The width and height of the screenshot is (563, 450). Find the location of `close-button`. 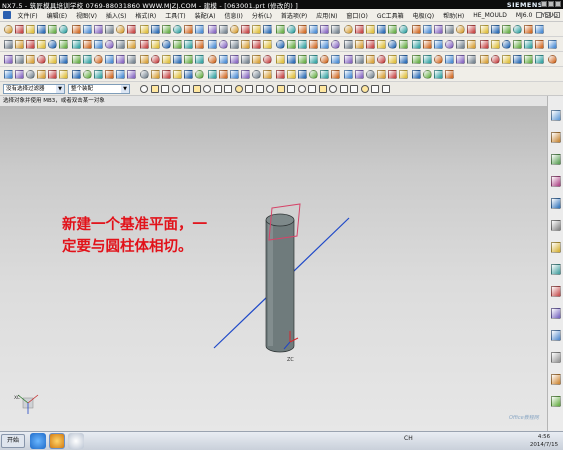

close-button is located at coordinates (558, 4).